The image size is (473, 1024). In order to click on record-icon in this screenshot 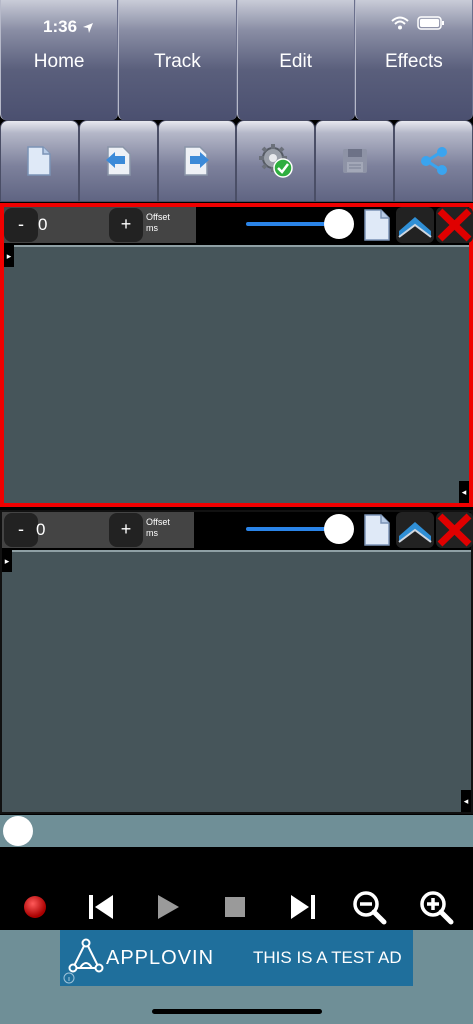, I will do `click(35, 907)`.